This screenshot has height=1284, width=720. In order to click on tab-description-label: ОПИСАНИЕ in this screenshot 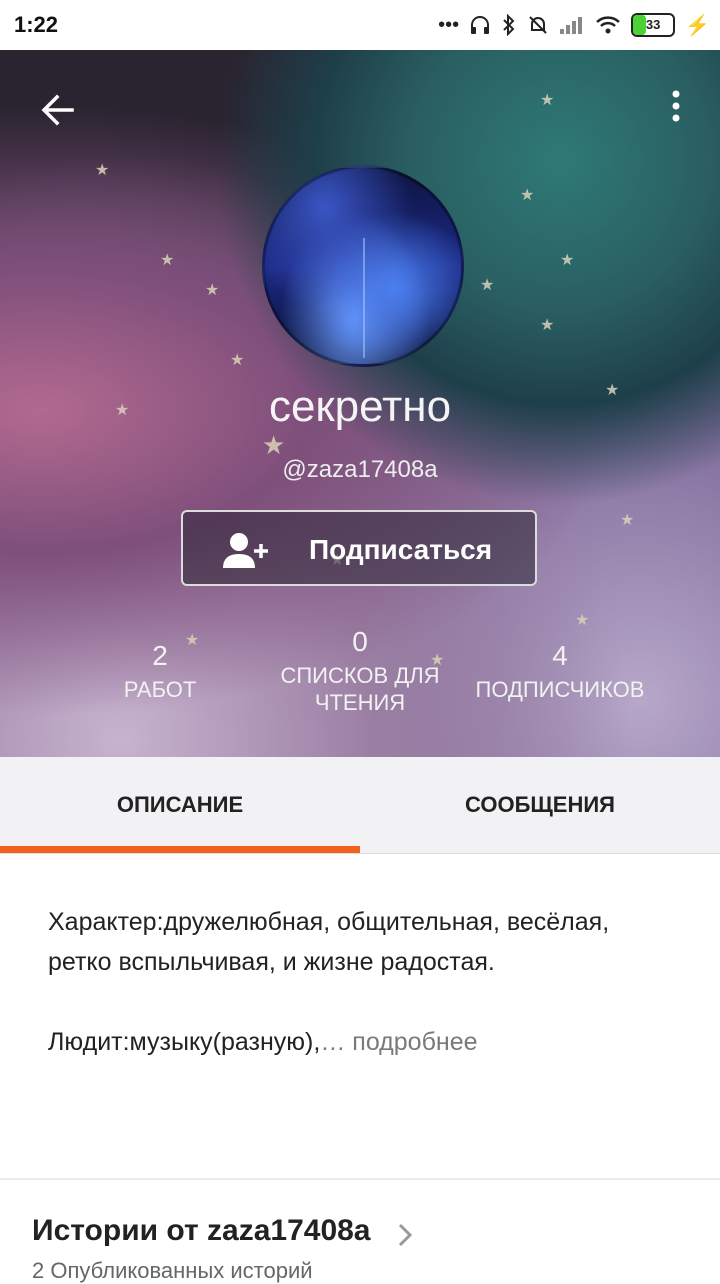, I will do `click(180, 804)`.